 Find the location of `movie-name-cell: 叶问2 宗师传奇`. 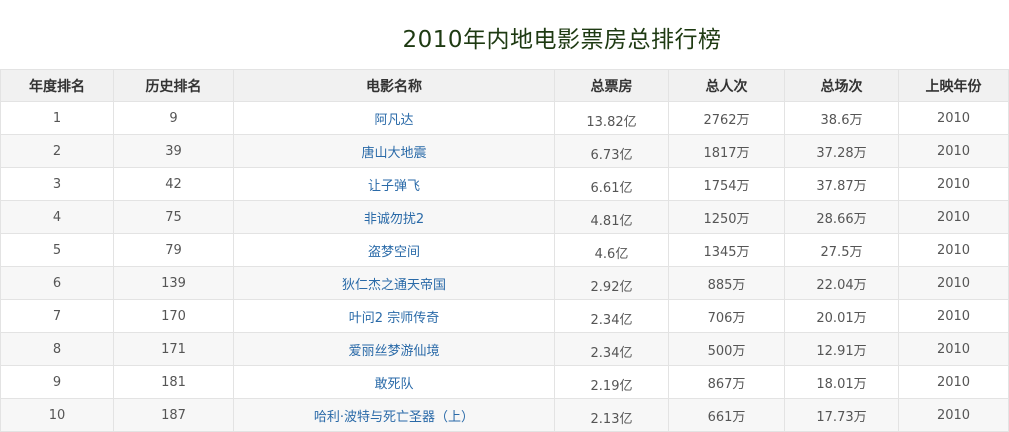

movie-name-cell: 叶问2 宗师传奇 is located at coordinates (394, 316).